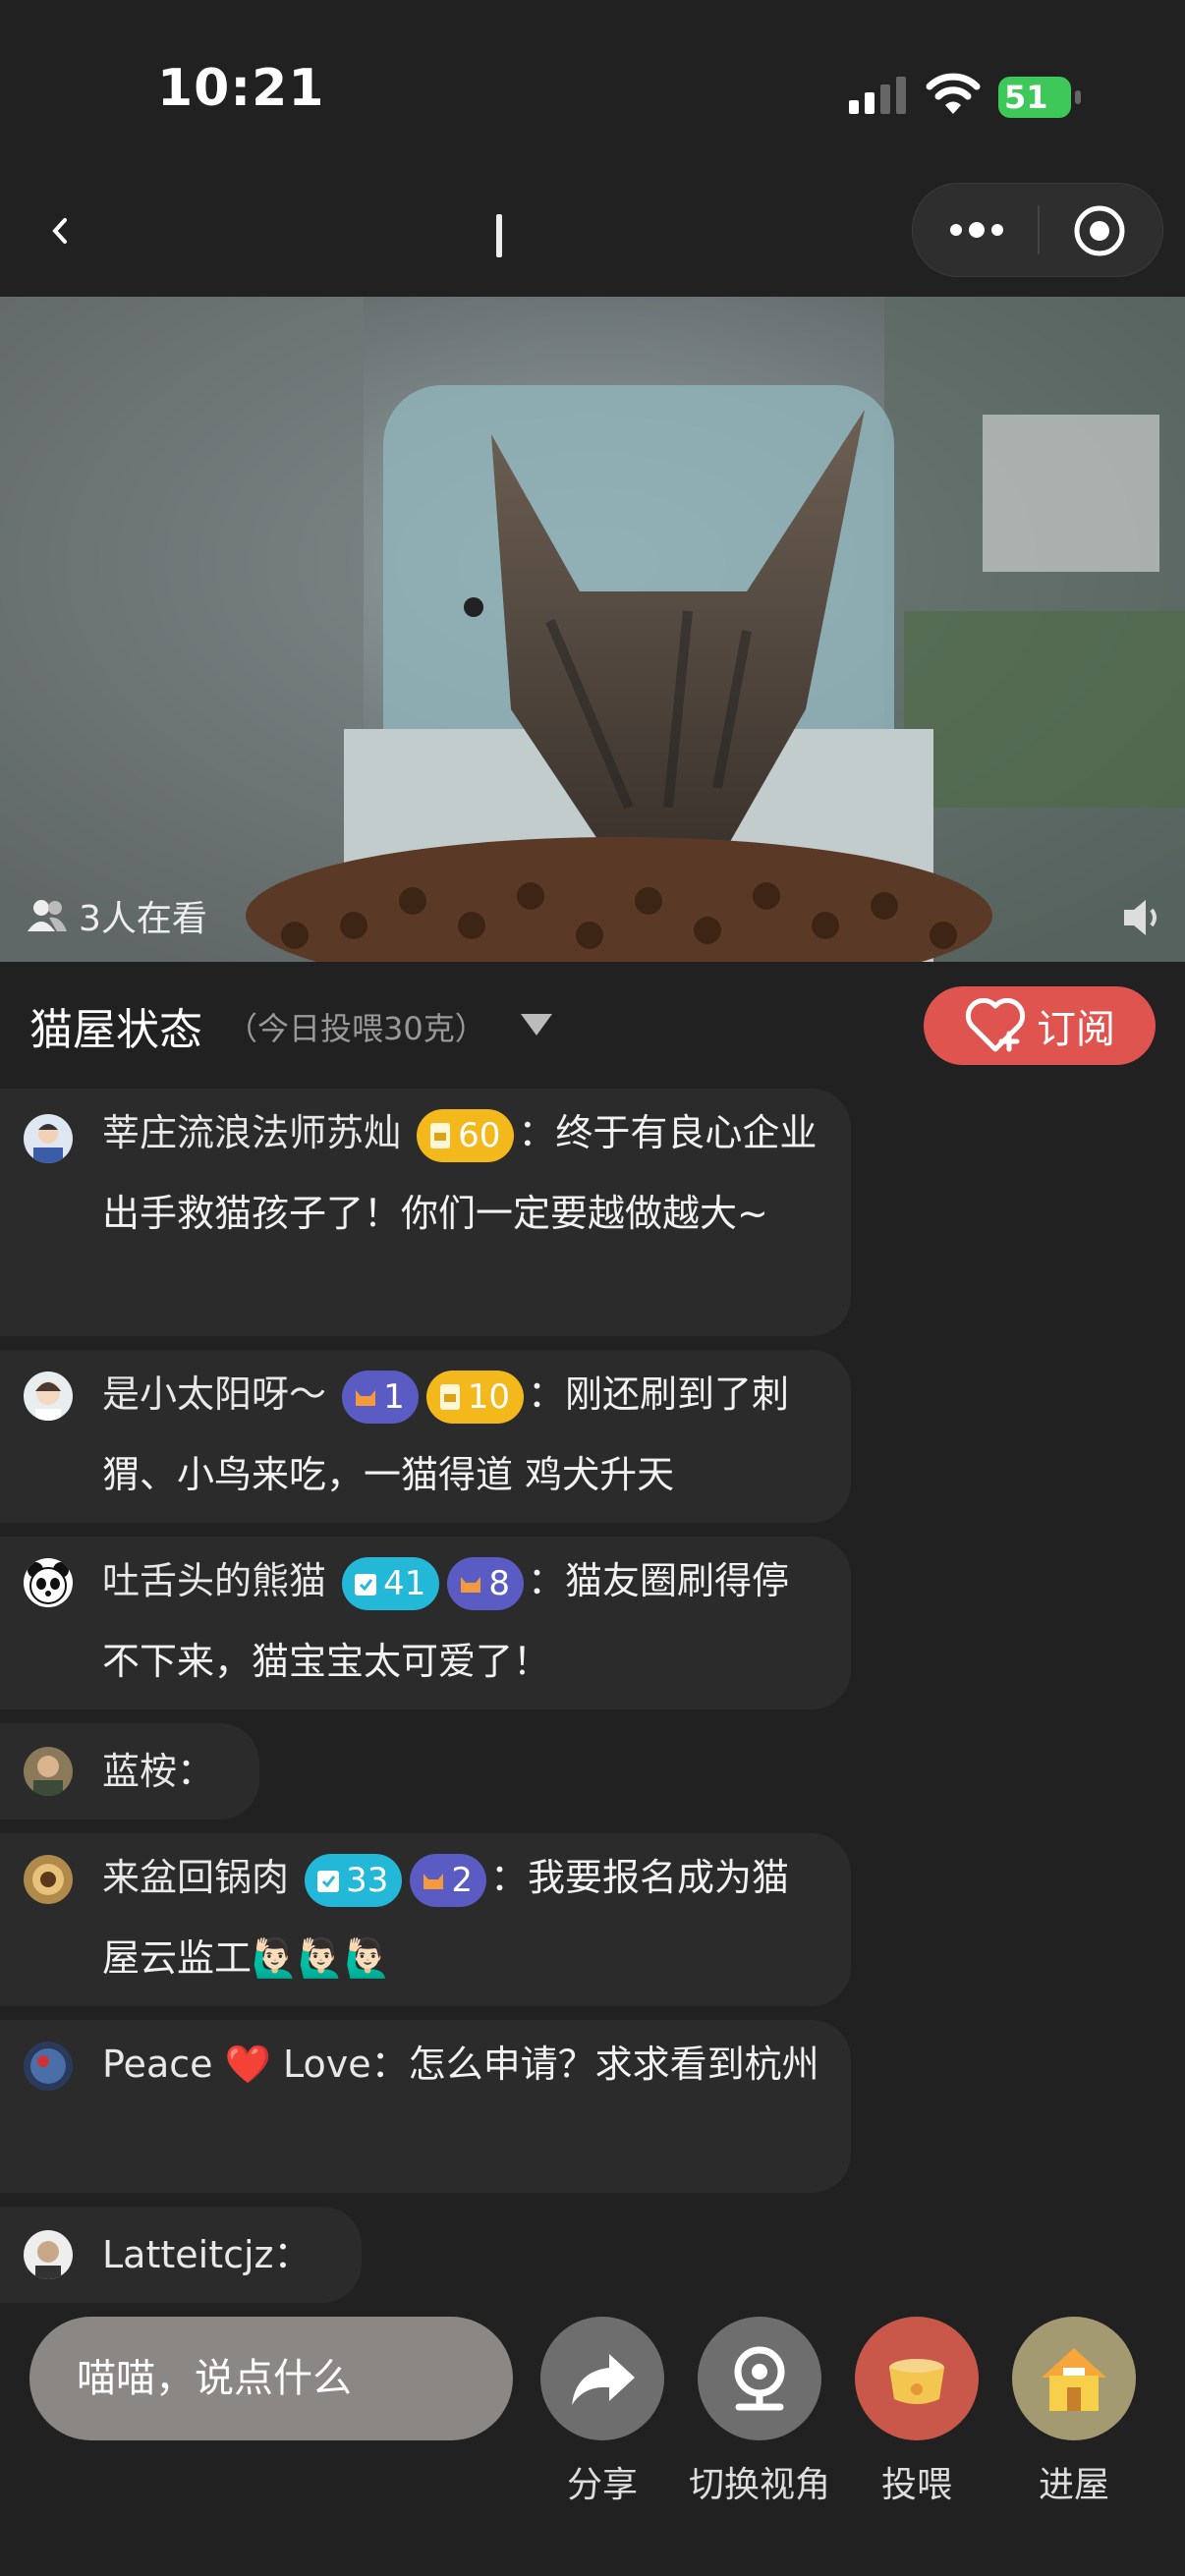  Describe the element at coordinates (252, 1132) in the screenshot. I see `commenter-name: 莘庄流浪法师苏灿` at that location.